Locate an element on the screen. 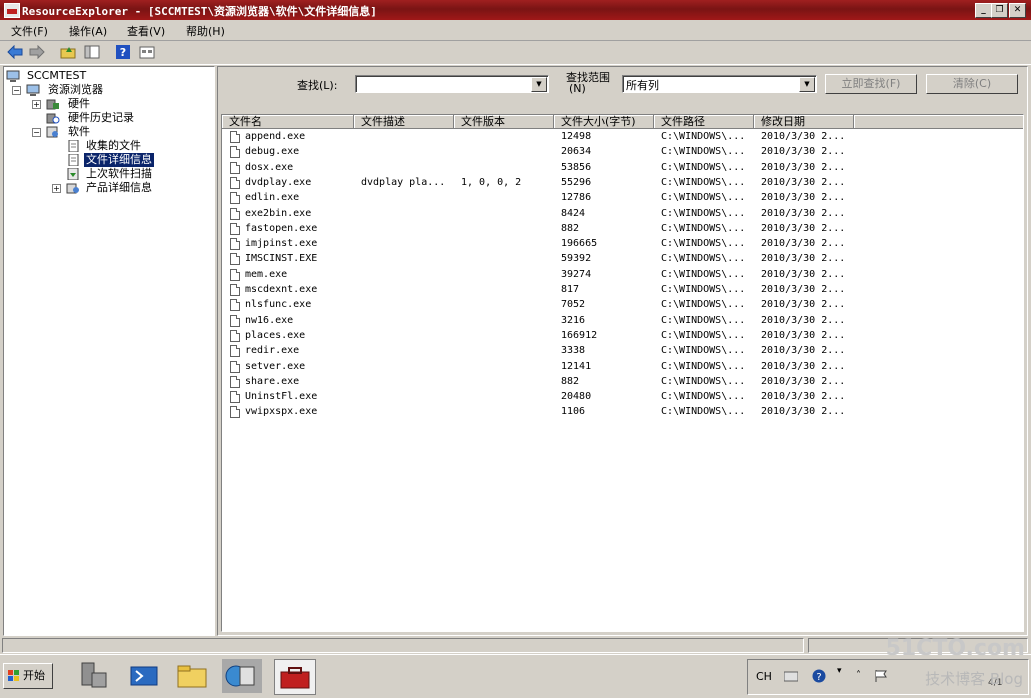 This screenshot has width=1031, height=698. menu-help: 帮助(H) is located at coordinates (205, 31).